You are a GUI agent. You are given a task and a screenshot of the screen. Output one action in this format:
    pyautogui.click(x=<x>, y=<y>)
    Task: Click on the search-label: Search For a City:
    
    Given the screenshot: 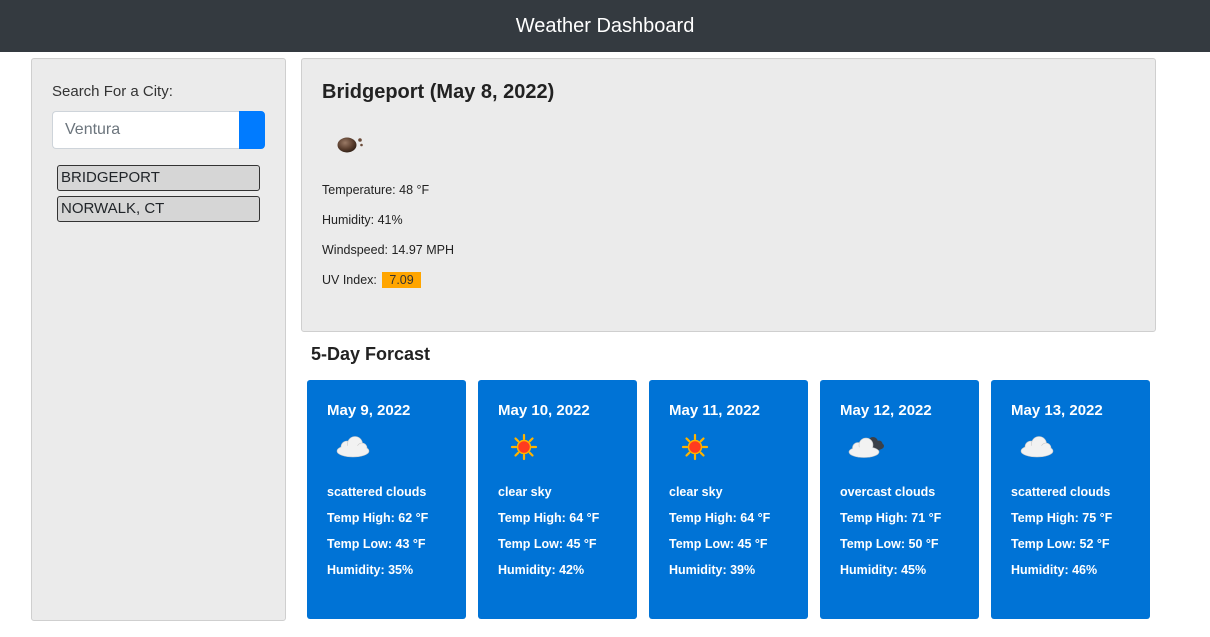 What is the action you would take?
    pyautogui.click(x=112, y=91)
    